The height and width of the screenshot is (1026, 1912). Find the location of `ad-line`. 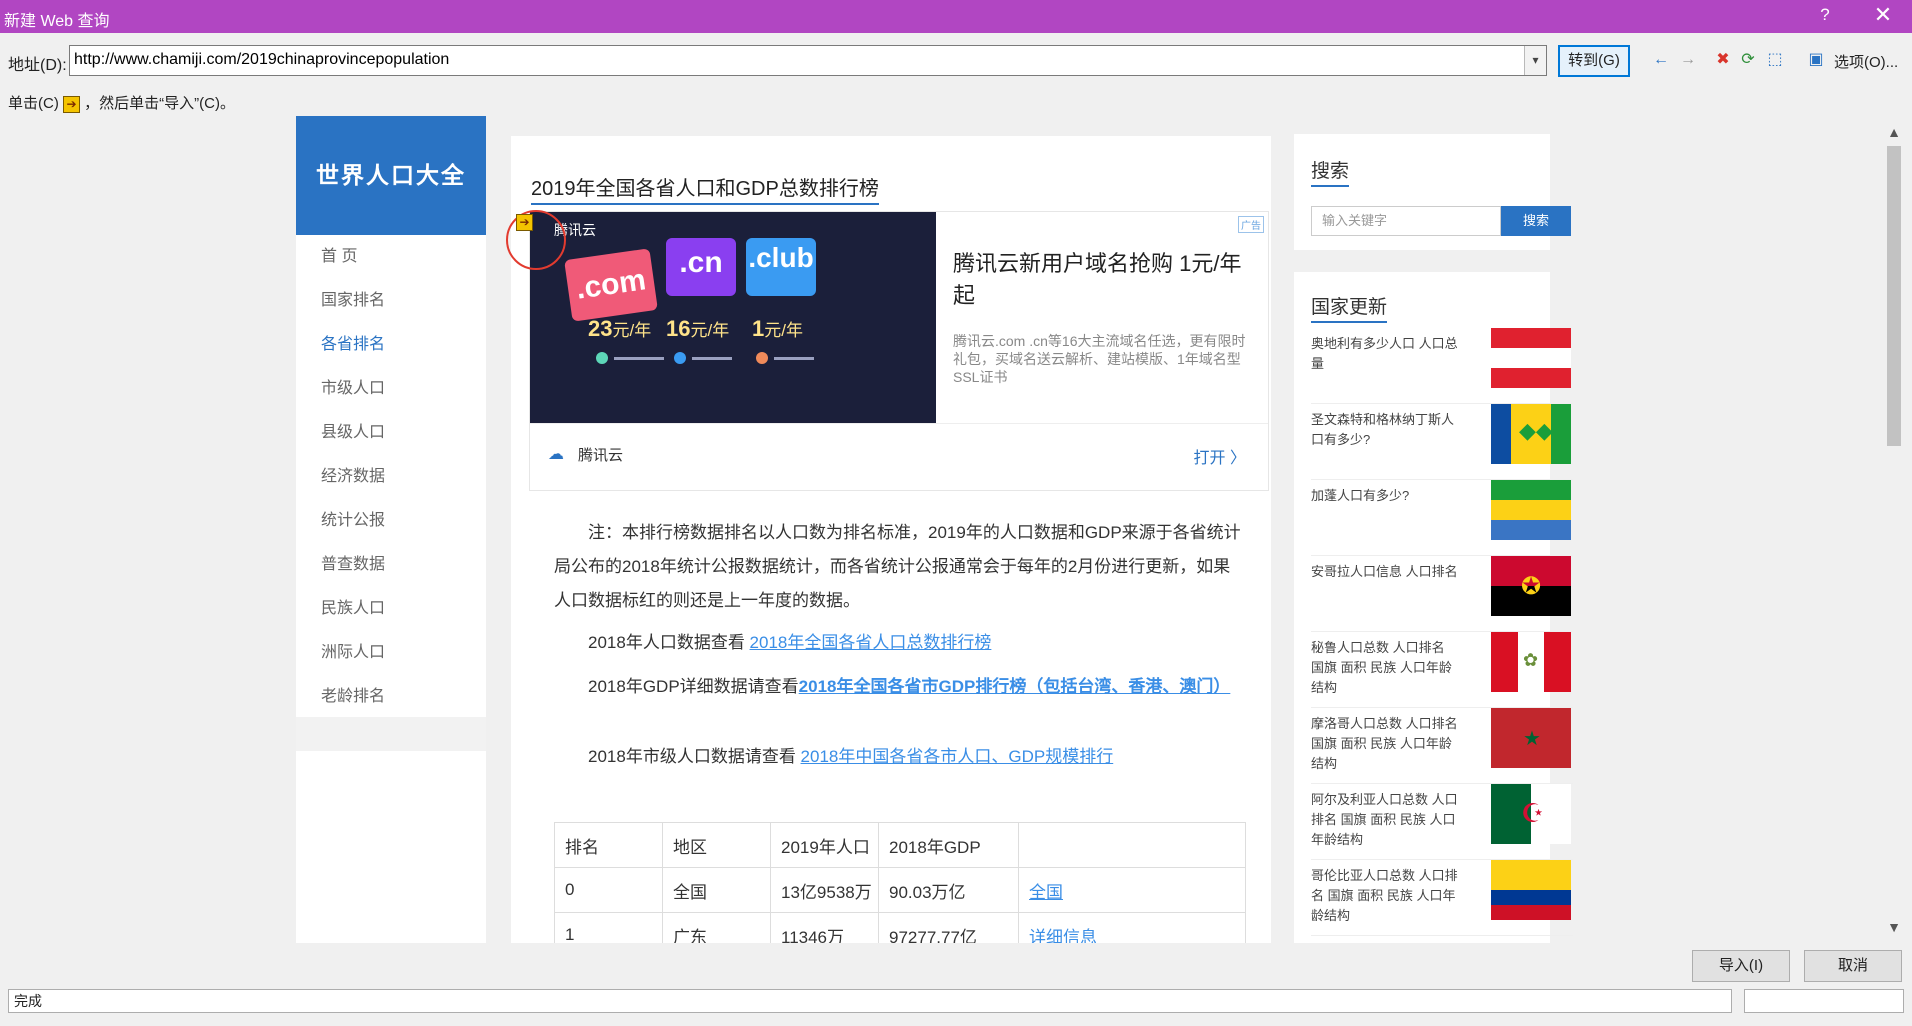

ad-line is located at coordinates (639, 358).